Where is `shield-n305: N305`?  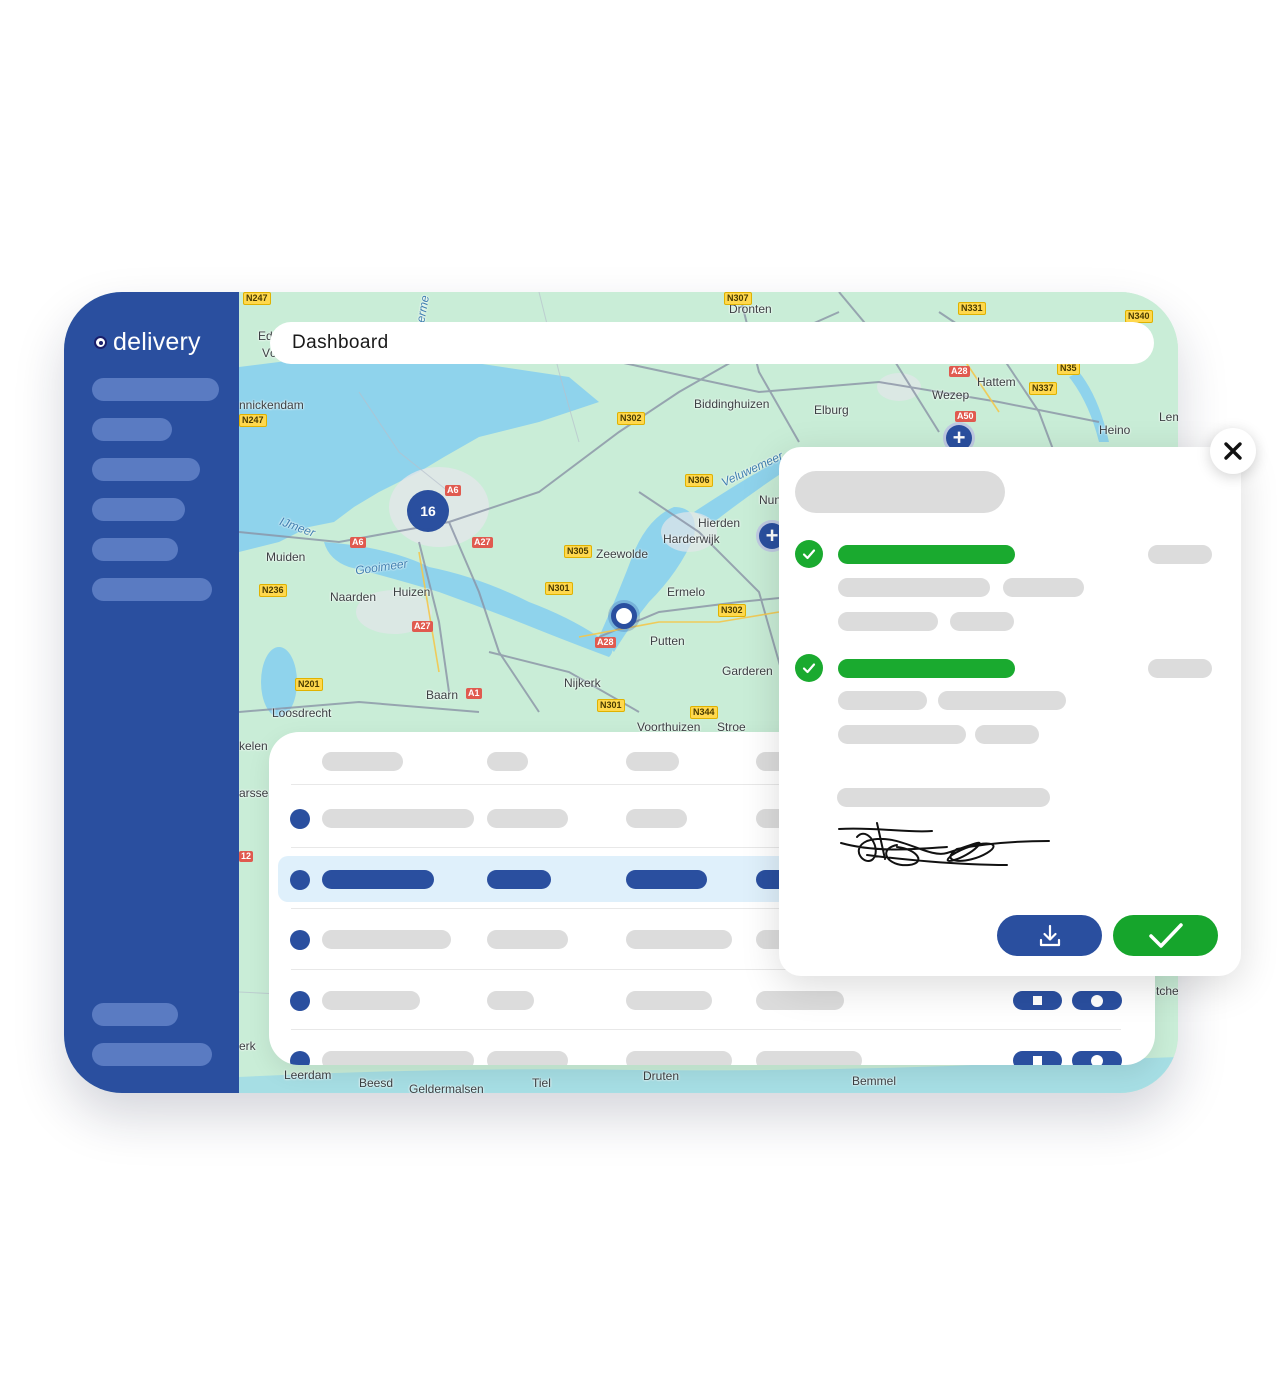 shield-n305: N305 is located at coordinates (578, 551).